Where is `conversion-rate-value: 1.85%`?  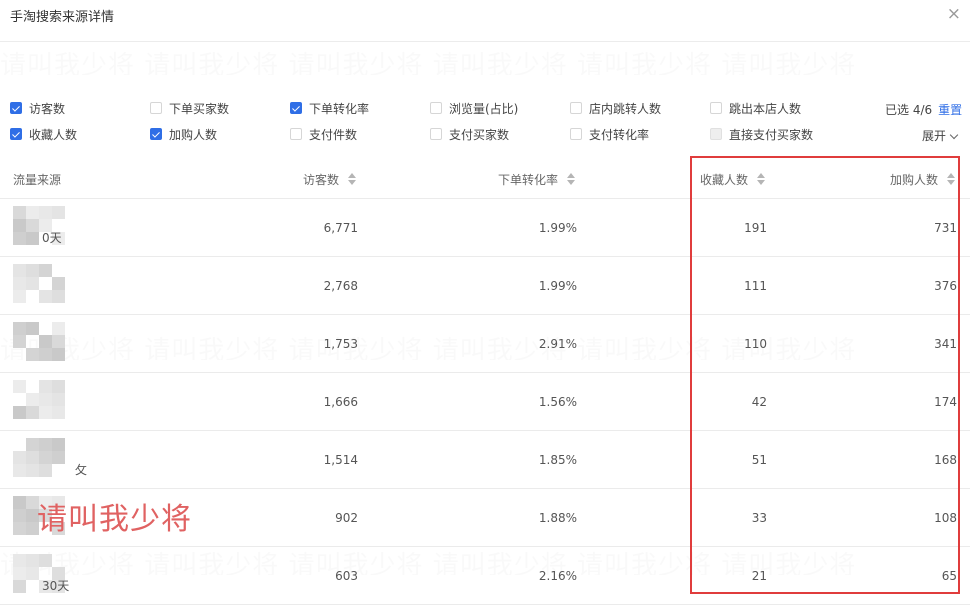 conversion-rate-value: 1.85% is located at coordinates (557, 459).